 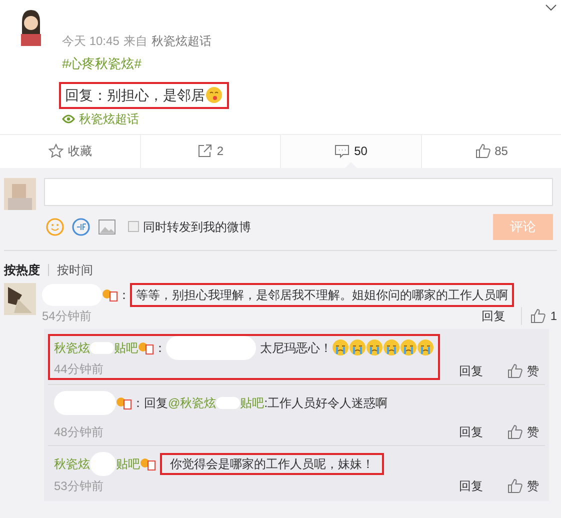 What do you see at coordinates (79, 369) in the screenshot?
I see `reply-time: 44分钟前` at bounding box center [79, 369].